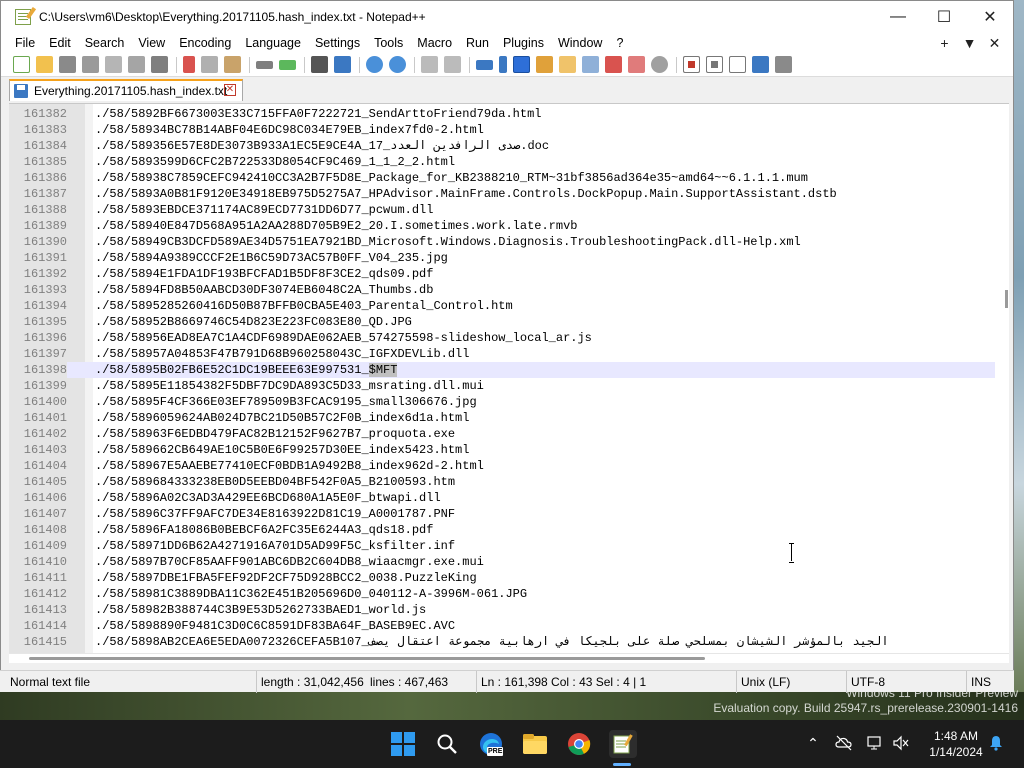 This screenshot has width=1024, height=768. Describe the element at coordinates (90, 64) in the screenshot. I see `save-all-icon` at that location.